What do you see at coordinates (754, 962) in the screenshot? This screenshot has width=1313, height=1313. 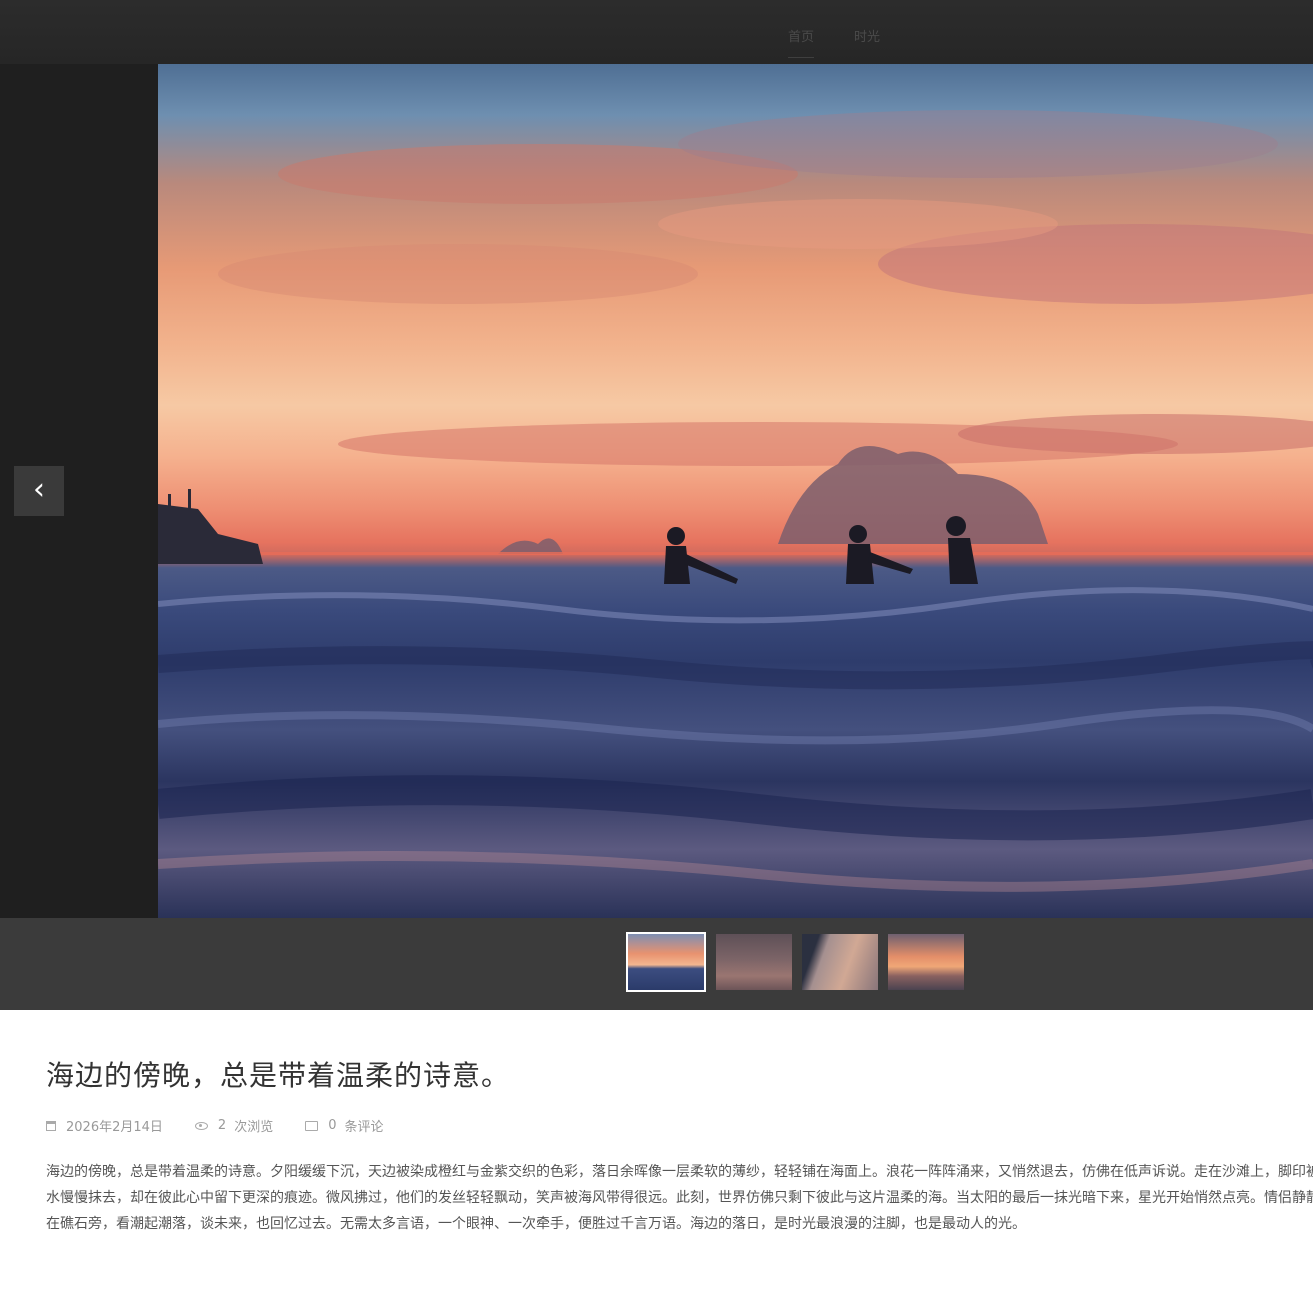 I see `couple-dusk-thumbnail` at bounding box center [754, 962].